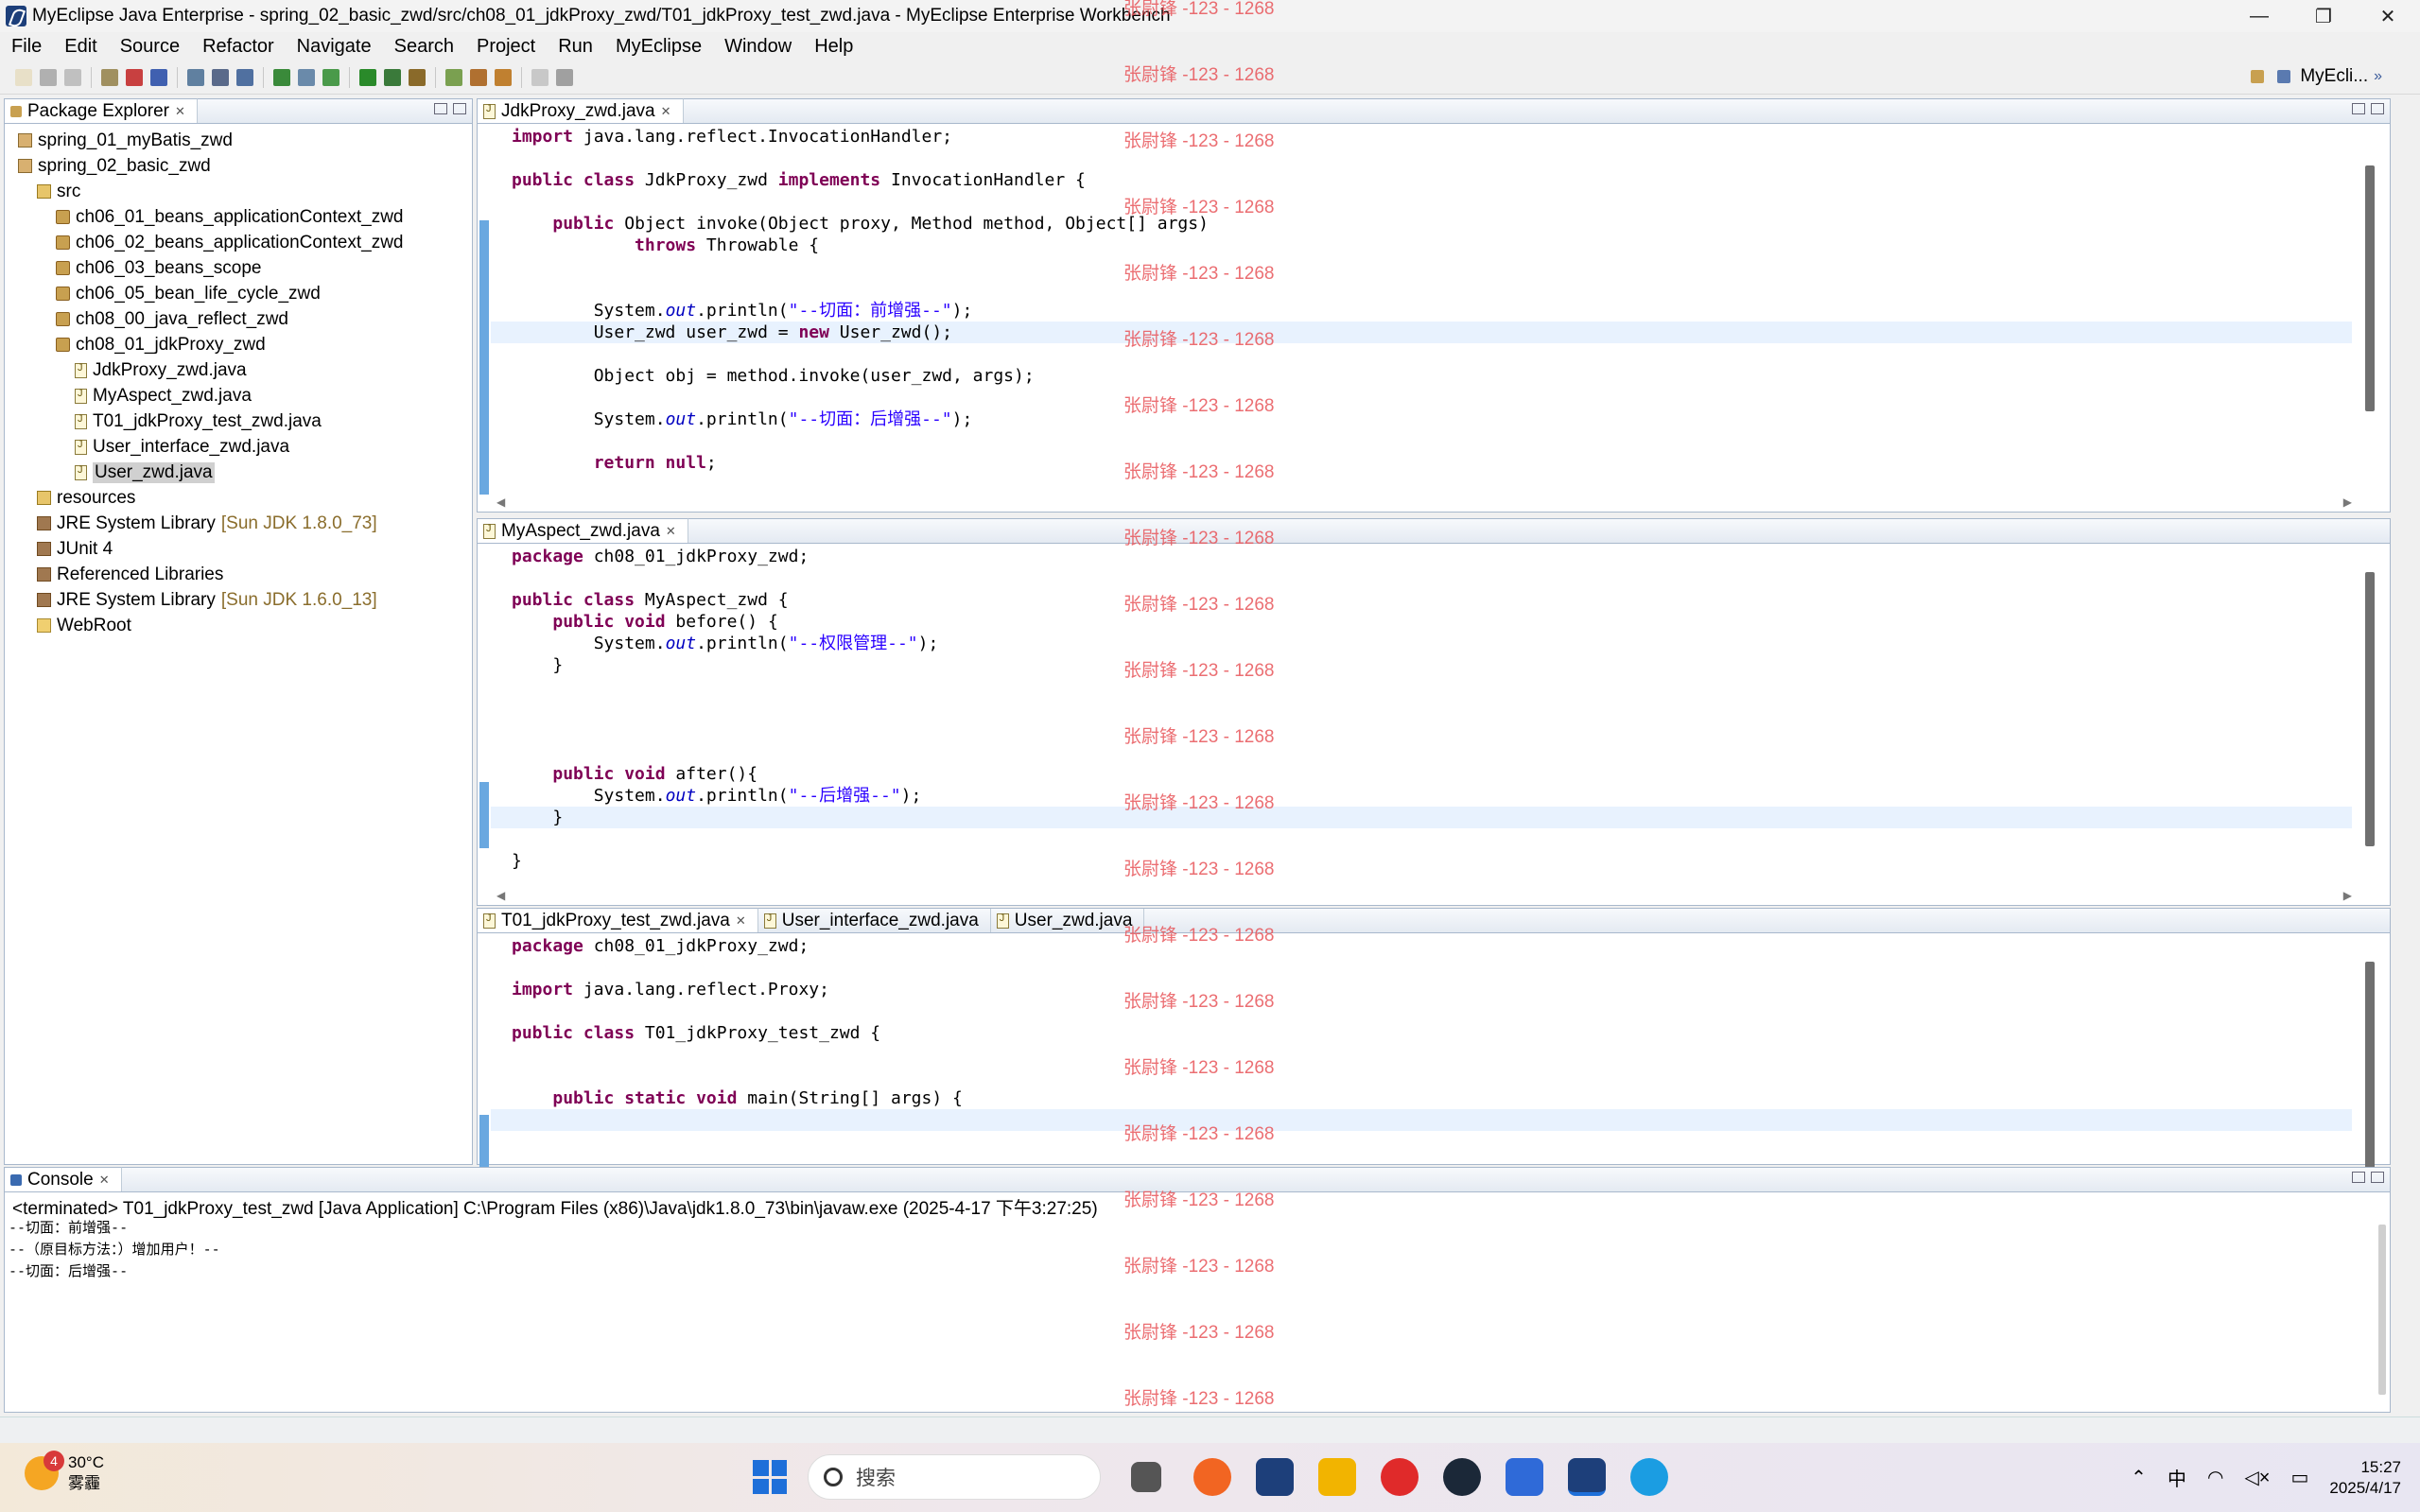  I want to click on tree-item: resources, so click(238, 498).